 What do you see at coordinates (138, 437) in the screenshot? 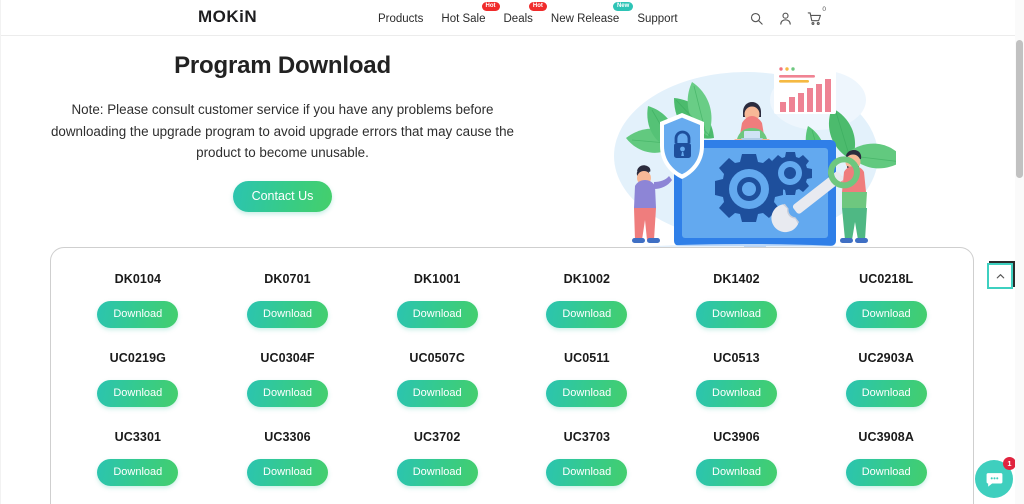
I see `product-code: UC3301` at bounding box center [138, 437].